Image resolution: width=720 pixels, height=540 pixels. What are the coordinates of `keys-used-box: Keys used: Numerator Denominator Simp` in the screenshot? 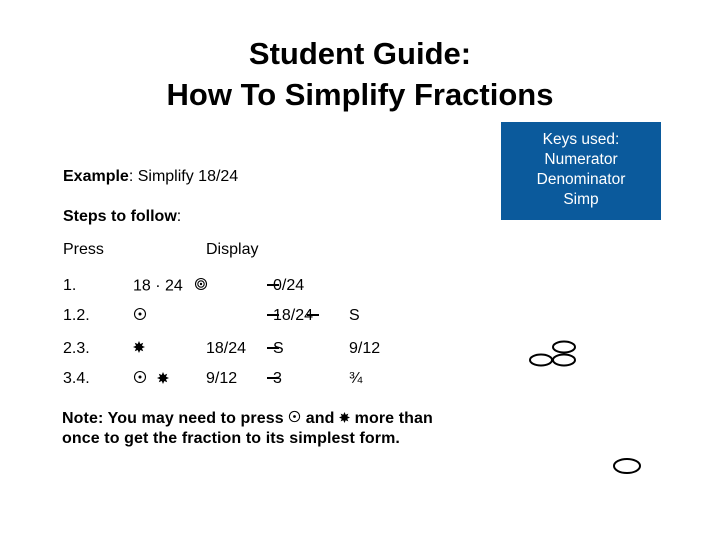 It's located at (581, 171).